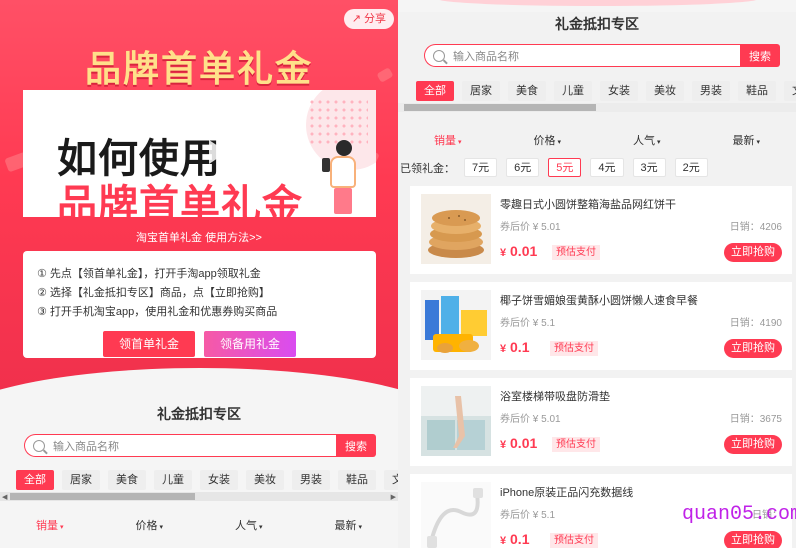 This screenshot has height=548, width=796. I want to click on search-icon, so click(39, 445).